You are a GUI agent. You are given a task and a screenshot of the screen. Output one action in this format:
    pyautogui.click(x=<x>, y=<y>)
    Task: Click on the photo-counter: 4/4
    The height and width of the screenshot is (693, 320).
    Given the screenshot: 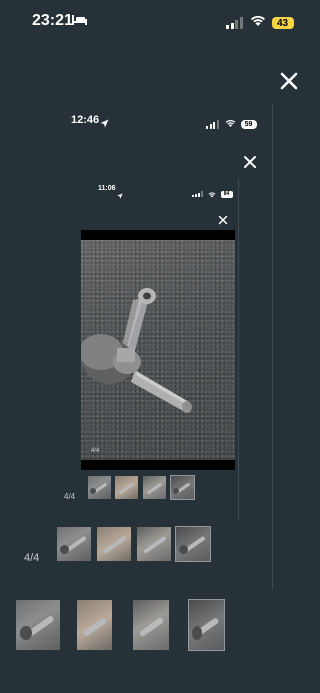 What is the action you would take?
    pyautogui.click(x=95, y=451)
    